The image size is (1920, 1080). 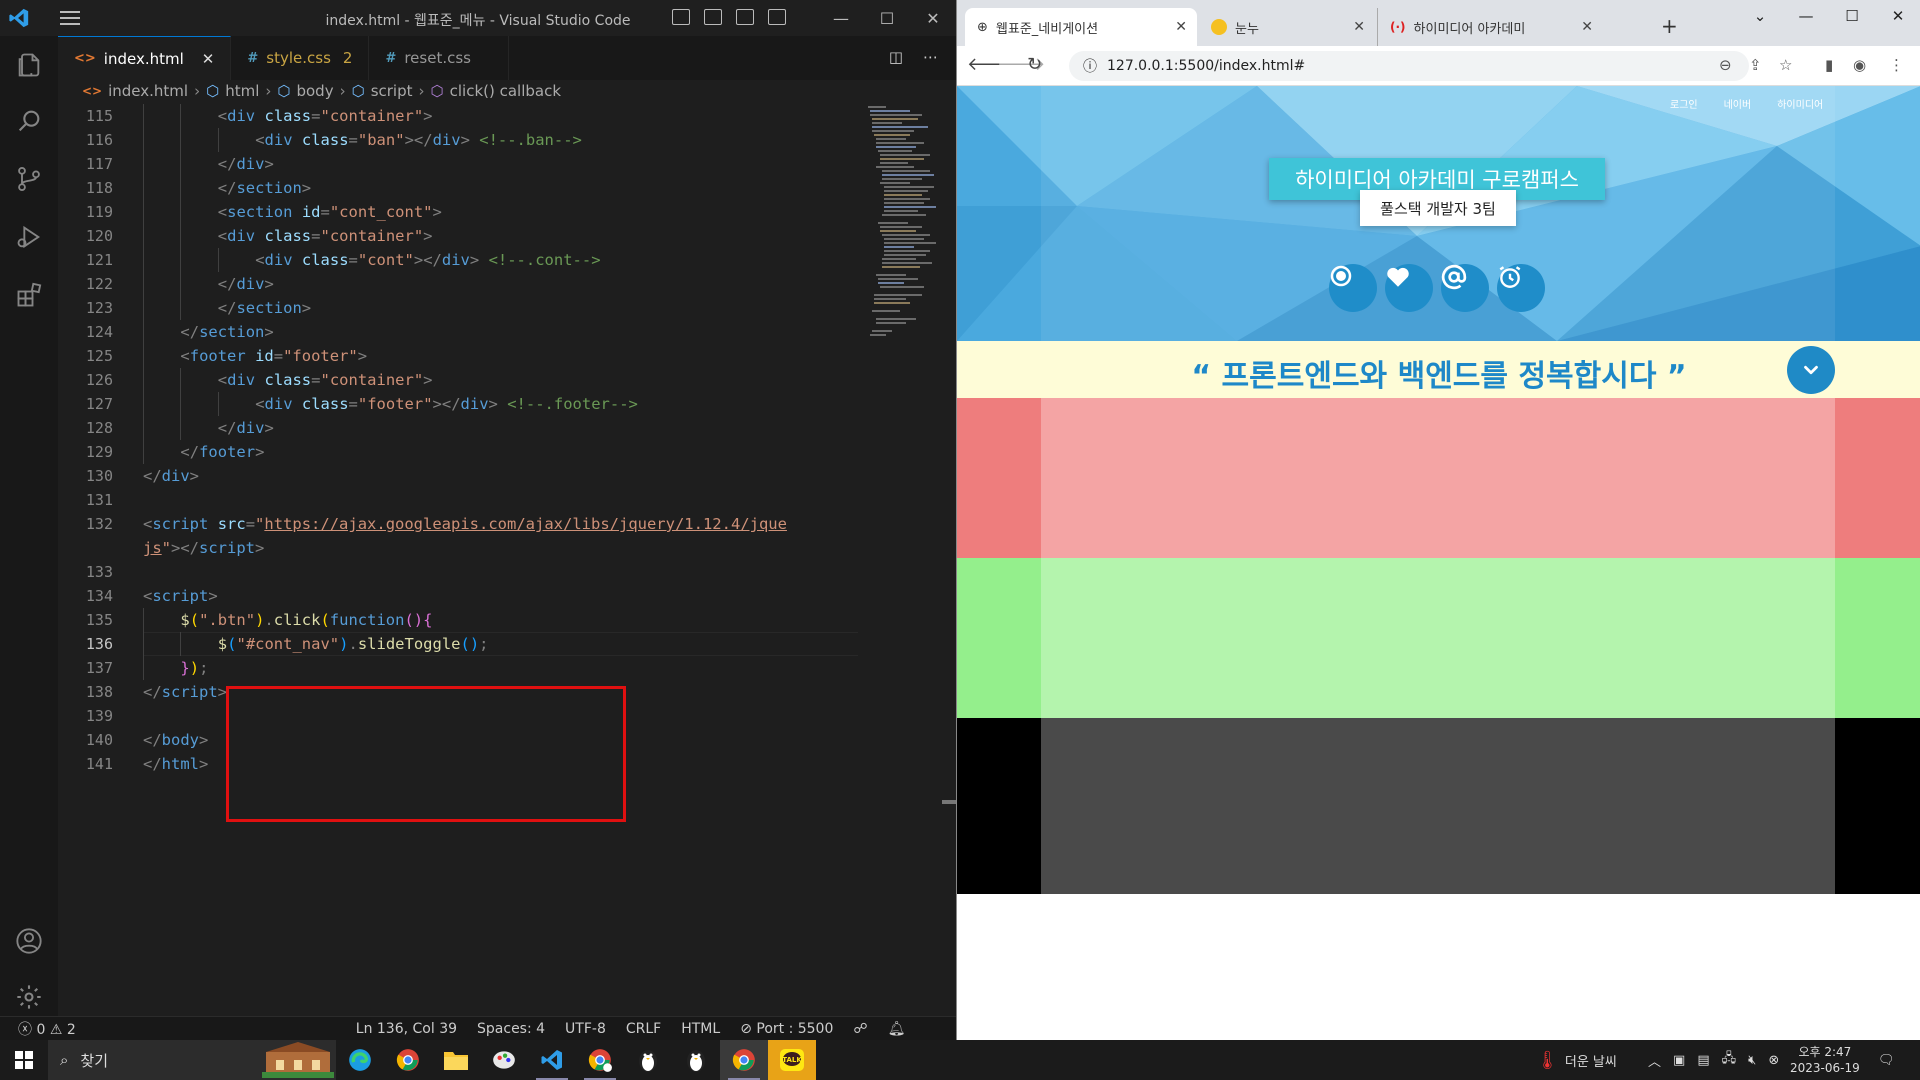 I want to click on close-circle-icon: ⊗, so click(x=1773, y=1060).